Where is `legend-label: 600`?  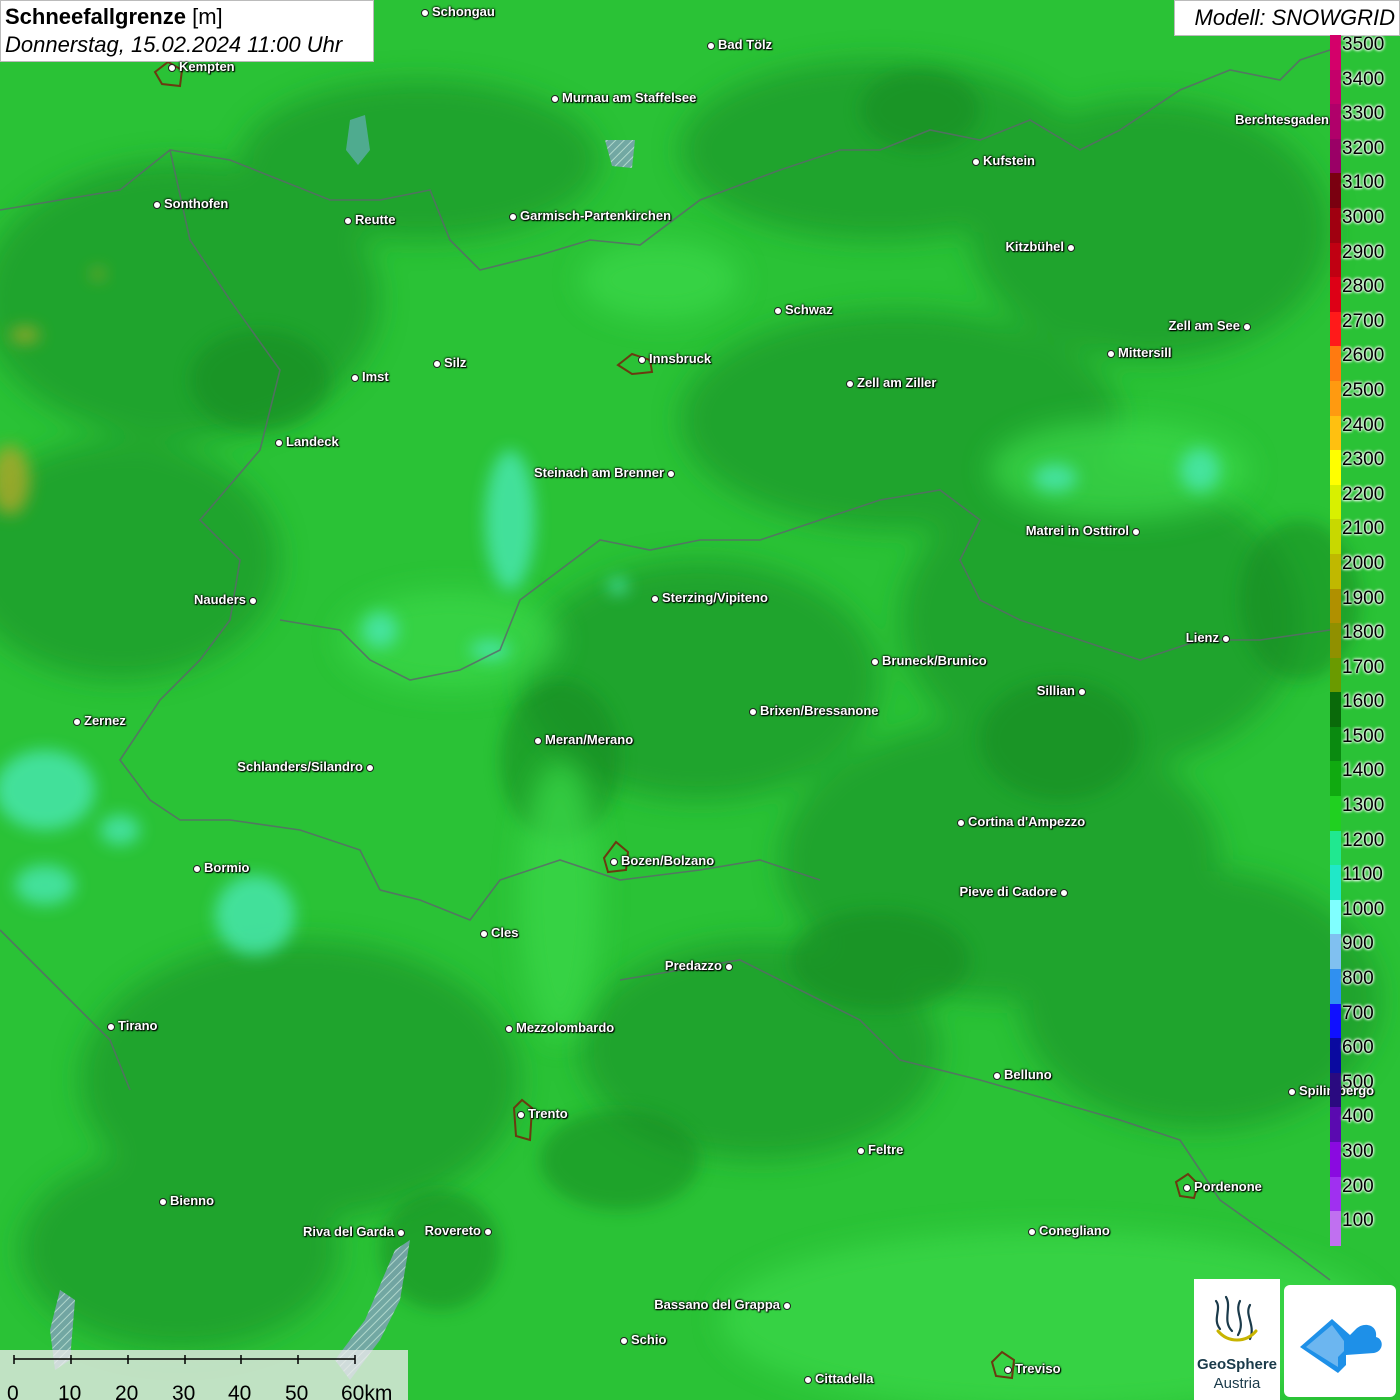 legend-label: 600 is located at coordinates (1358, 1048).